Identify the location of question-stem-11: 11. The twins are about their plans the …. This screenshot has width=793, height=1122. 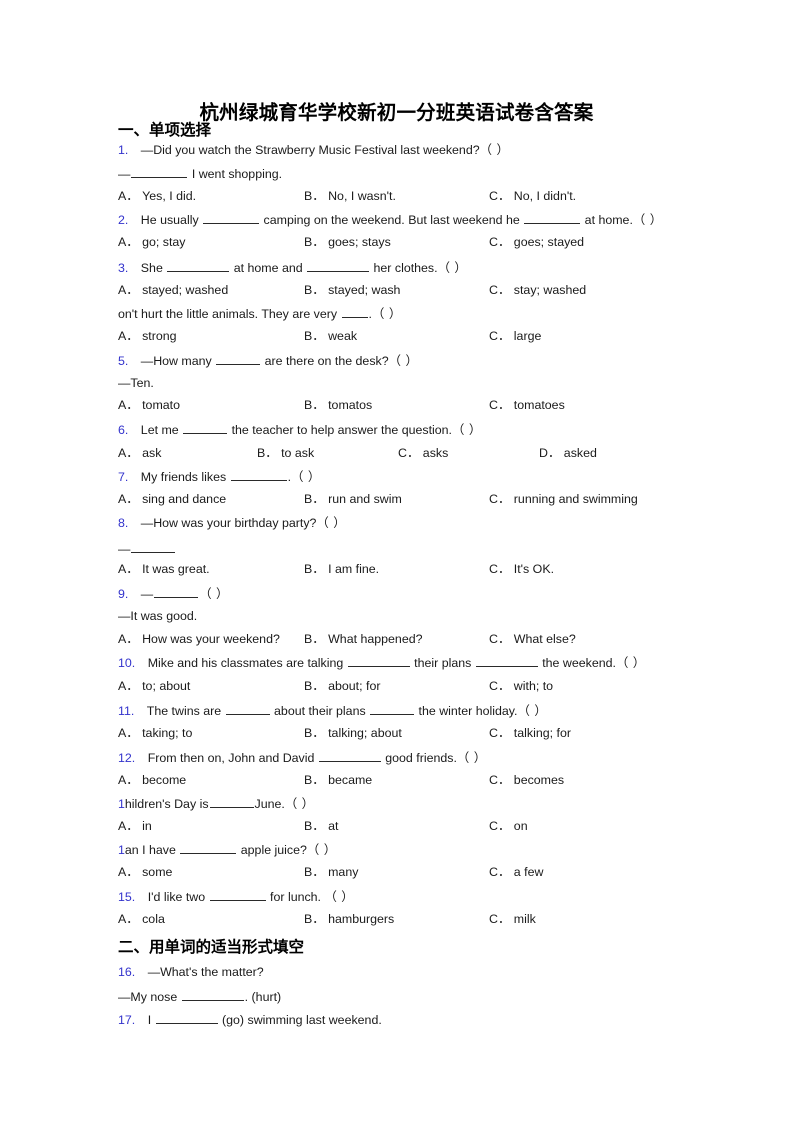
(333, 710).